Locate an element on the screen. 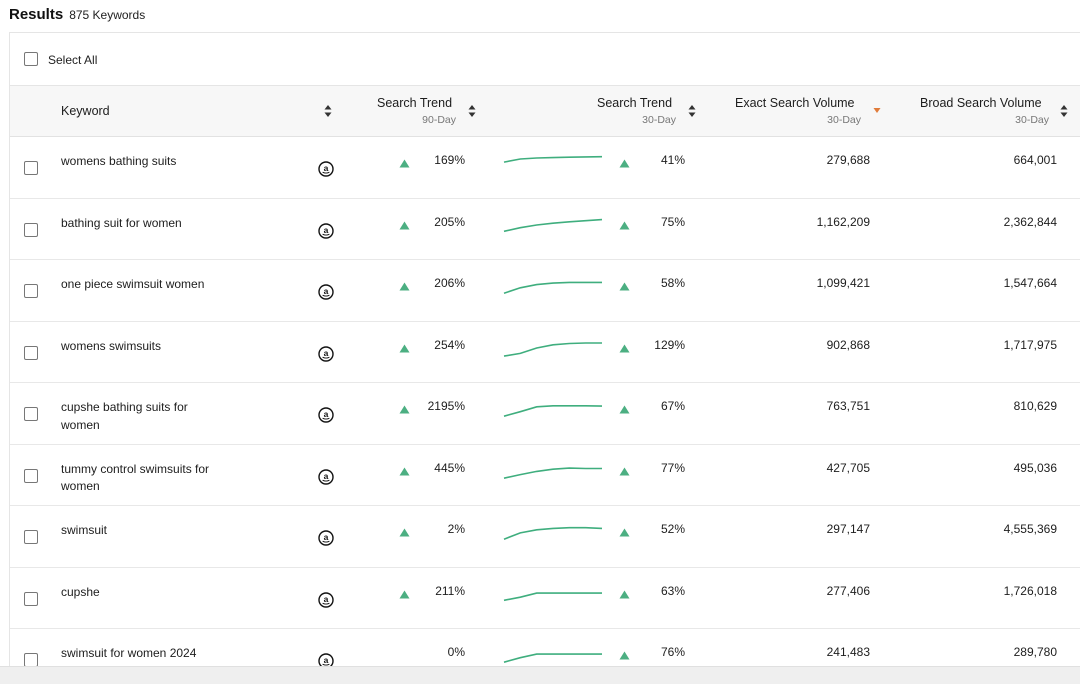  keyword-text: womens swimsuits is located at coordinates (136, 347).